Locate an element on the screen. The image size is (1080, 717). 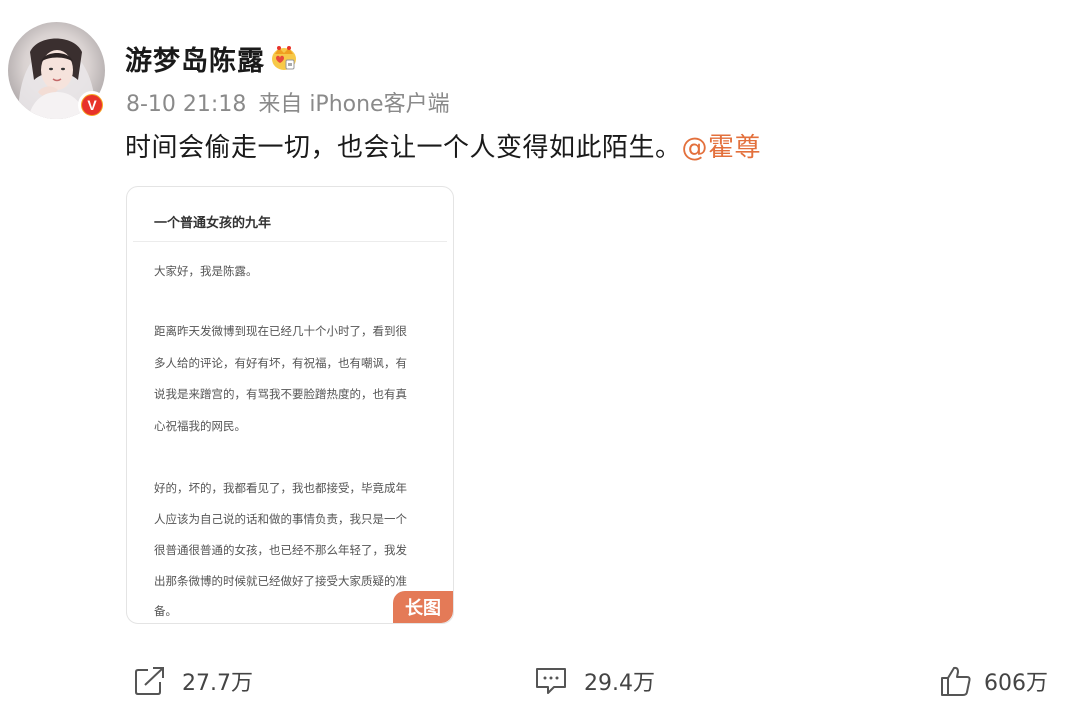
post-meta: 8-10 21:18 来自 iPhone客户端 is located at coordinates (288, 102).